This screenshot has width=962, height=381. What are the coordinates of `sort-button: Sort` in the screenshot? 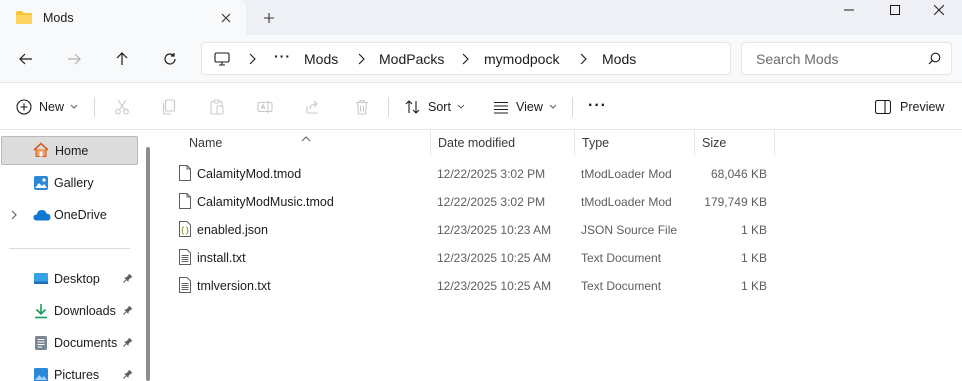 It's located at (435, 107).